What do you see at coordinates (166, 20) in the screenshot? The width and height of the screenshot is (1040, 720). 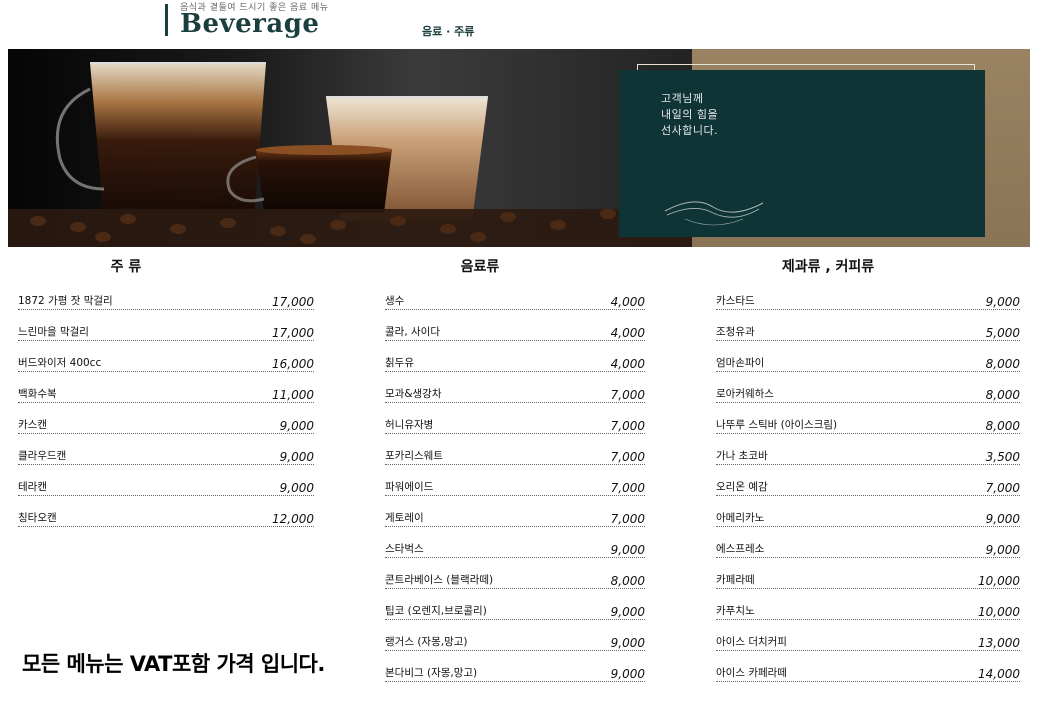 I see `header-accent-bar` at bounding box center [166, 20].